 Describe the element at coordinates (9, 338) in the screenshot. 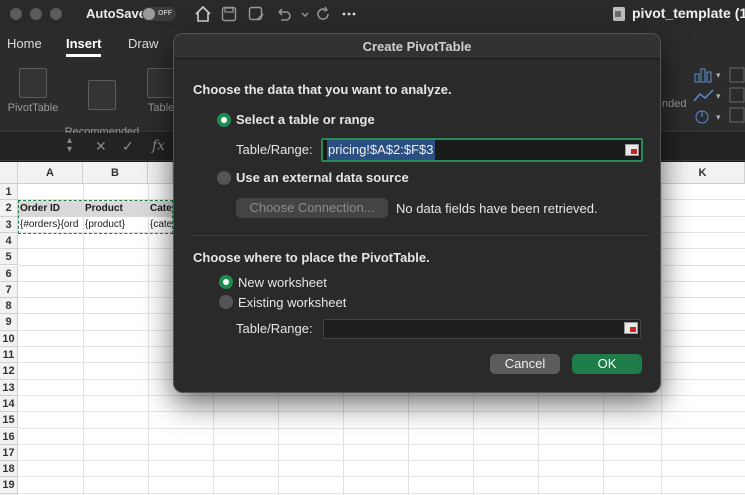

I see `row-header: 10` at that location.